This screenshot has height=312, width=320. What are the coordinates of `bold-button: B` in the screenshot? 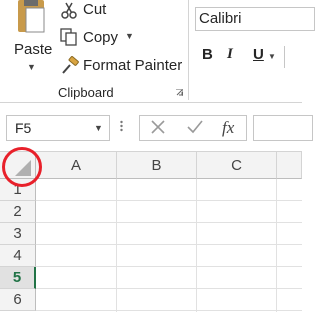 It's located at (207, 54).